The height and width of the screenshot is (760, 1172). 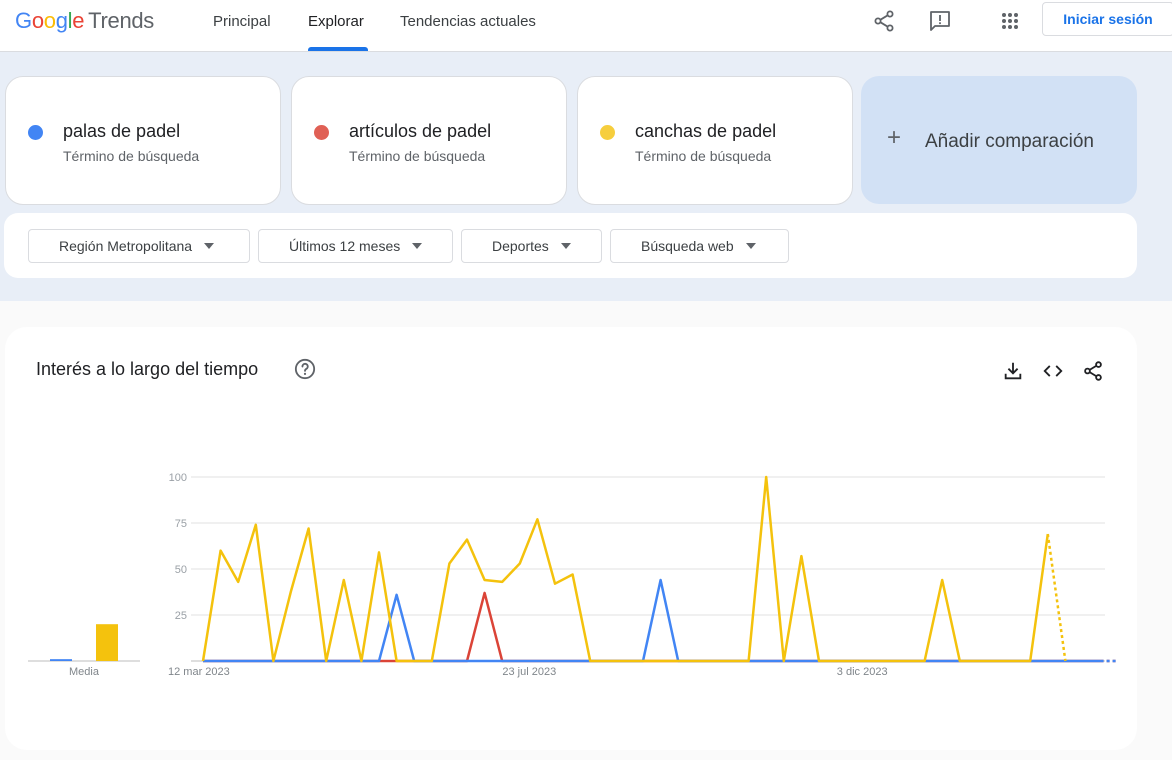 What do you see at coordinates (122, 131) in the screenshot?
I see `term-name: palas de padel` at bounding box center [122, 131].